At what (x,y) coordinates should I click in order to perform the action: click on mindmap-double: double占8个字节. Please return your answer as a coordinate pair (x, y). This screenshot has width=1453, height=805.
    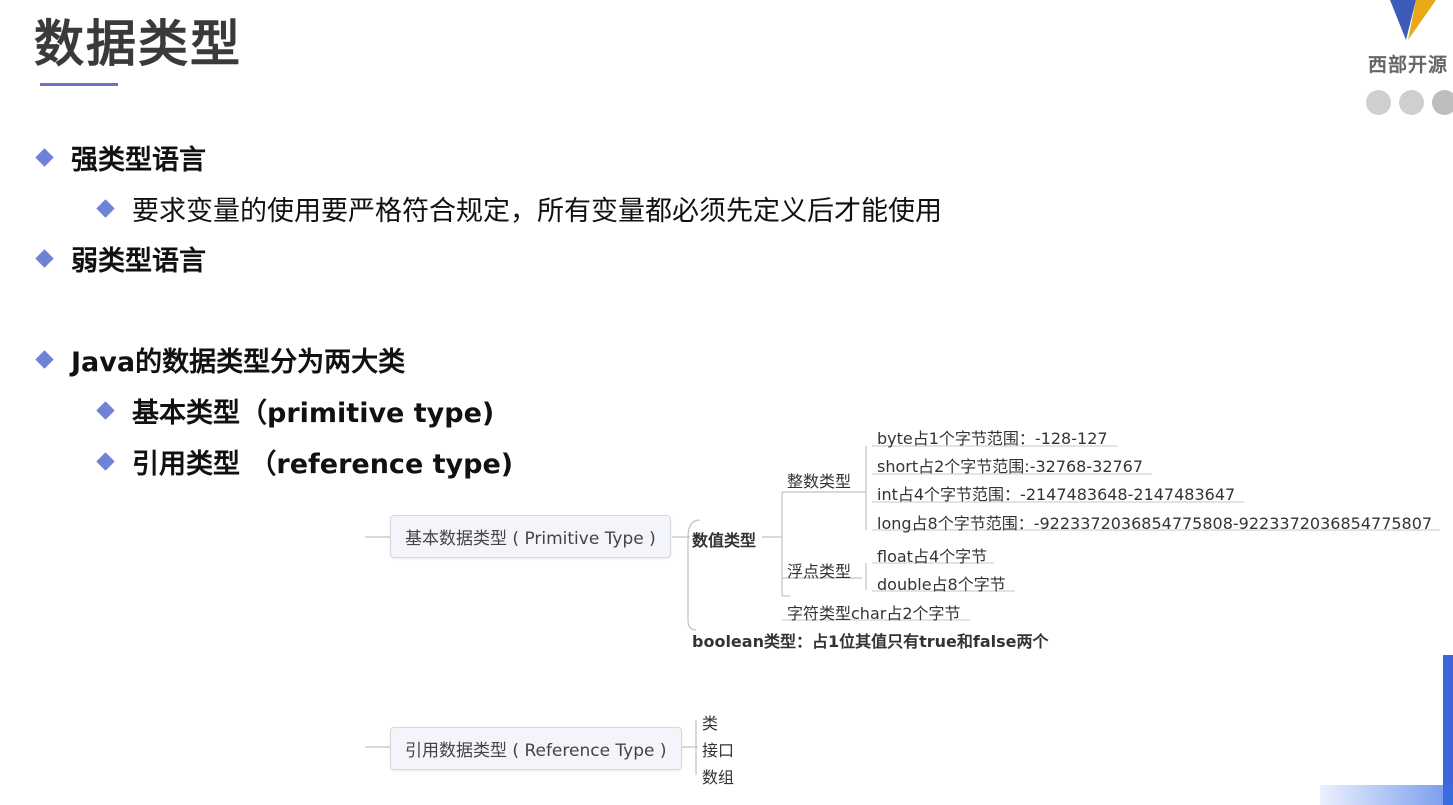
    Looking at the image, I should click on (941, 584).